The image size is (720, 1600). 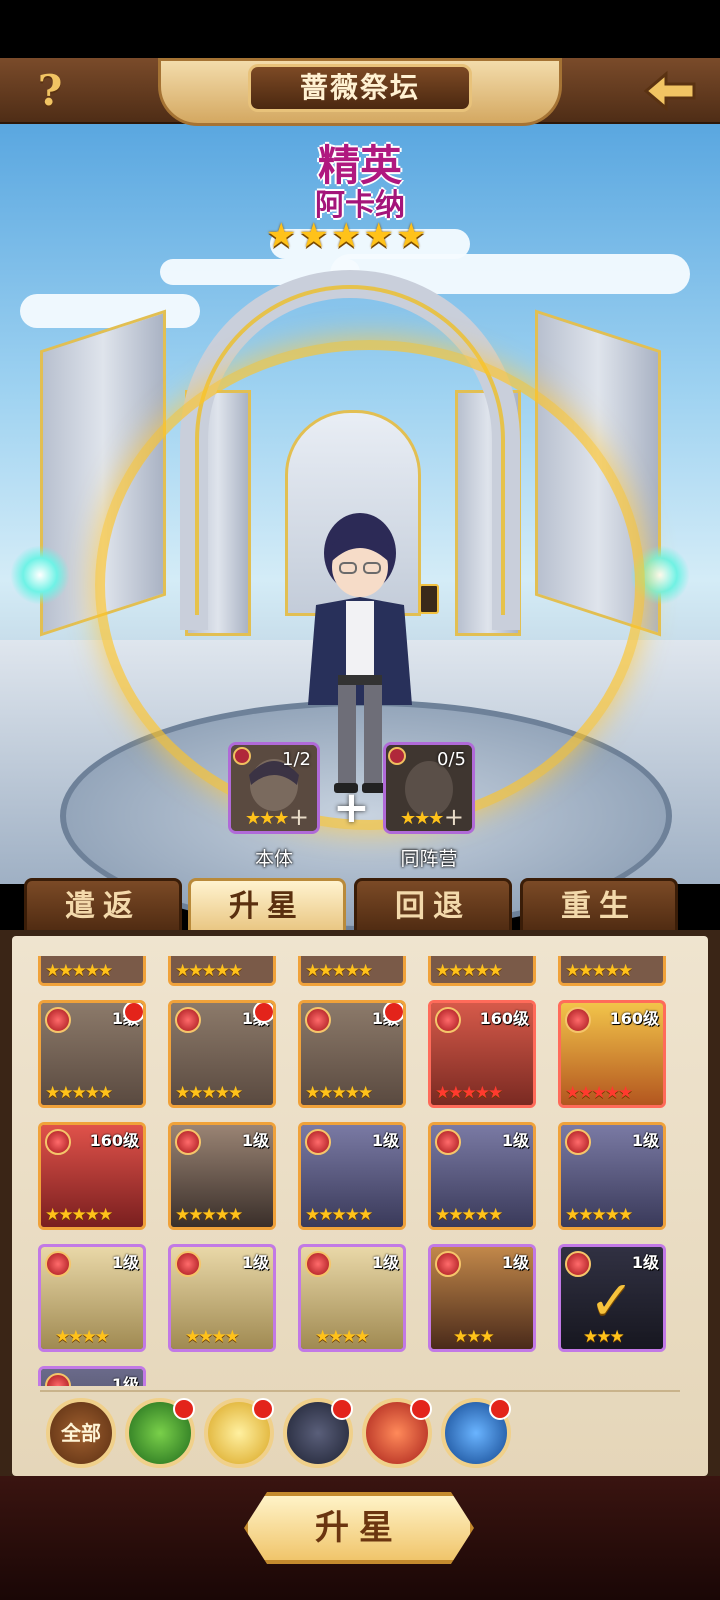 I want to click on filter-label: 全部, so click(x=81, y=1433).